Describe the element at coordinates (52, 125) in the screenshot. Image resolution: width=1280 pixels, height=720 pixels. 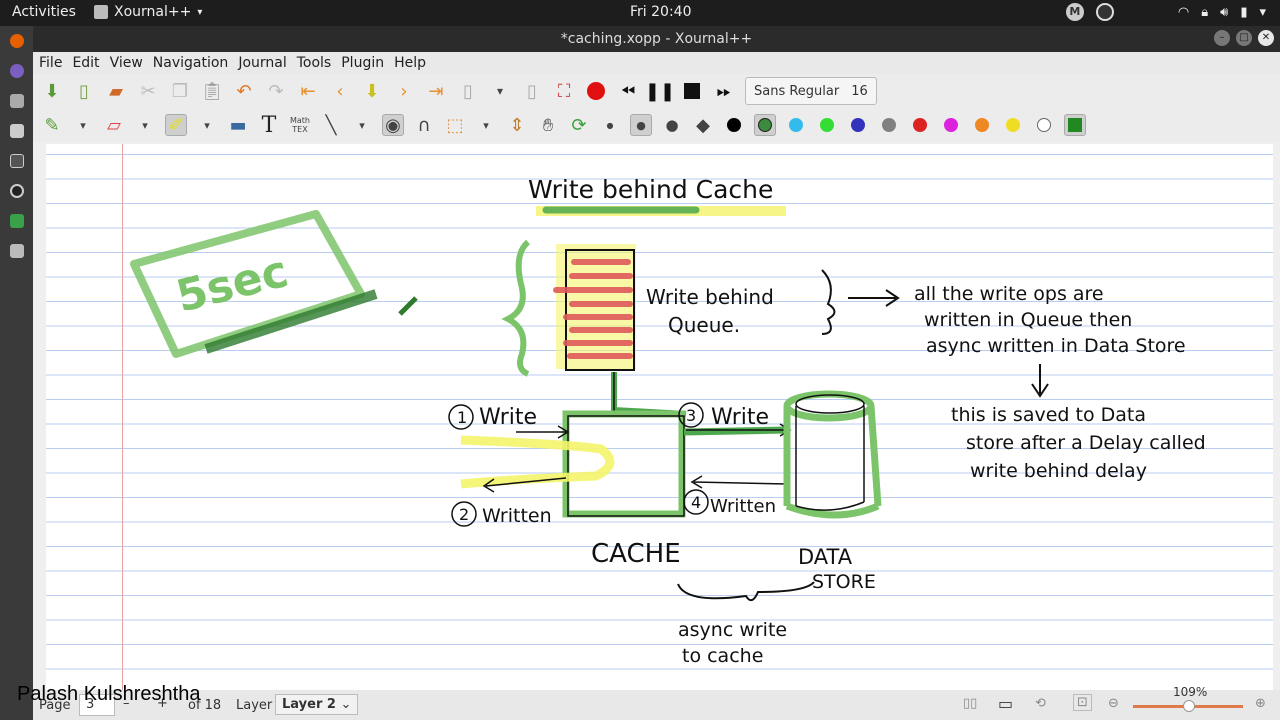
I see `pen-icon: ✎` at that location.